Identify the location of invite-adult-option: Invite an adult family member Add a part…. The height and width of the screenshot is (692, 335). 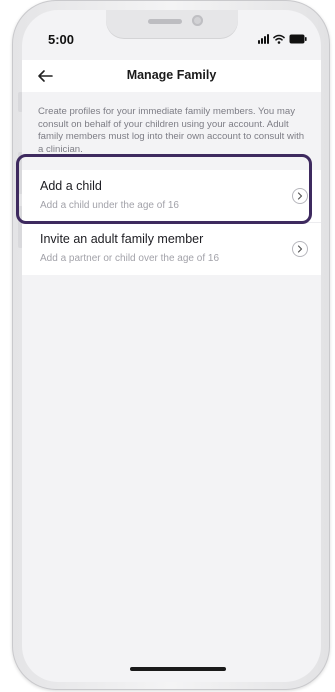
(171, 248).